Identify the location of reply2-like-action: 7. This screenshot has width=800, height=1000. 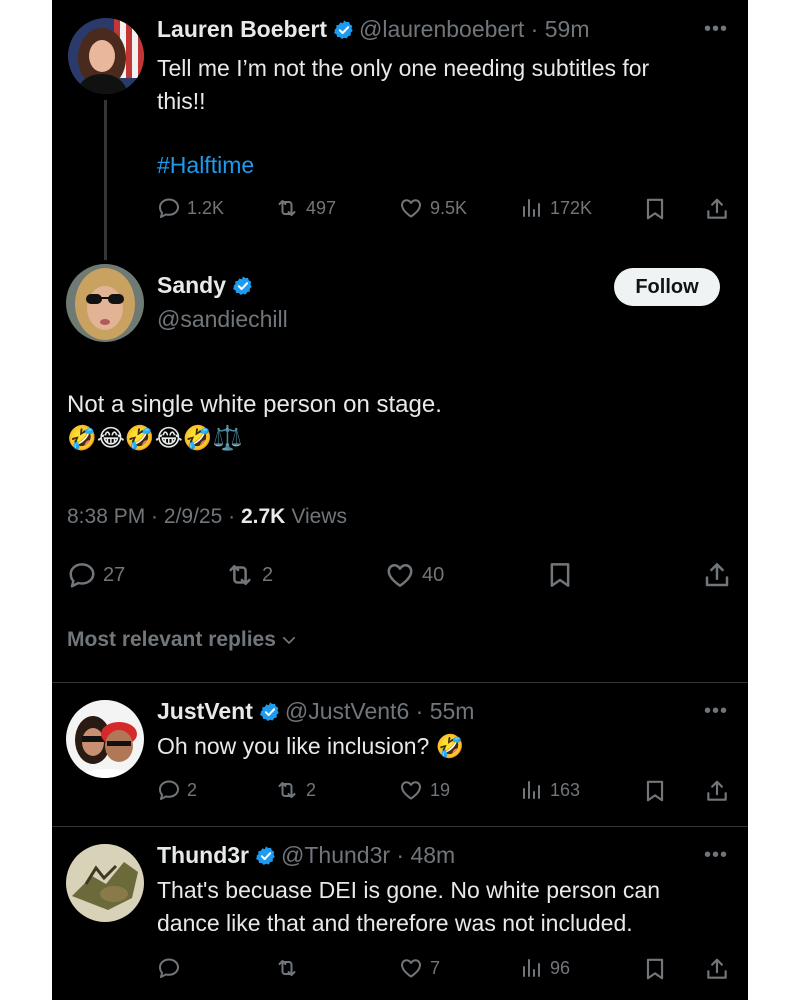
(419, 968).